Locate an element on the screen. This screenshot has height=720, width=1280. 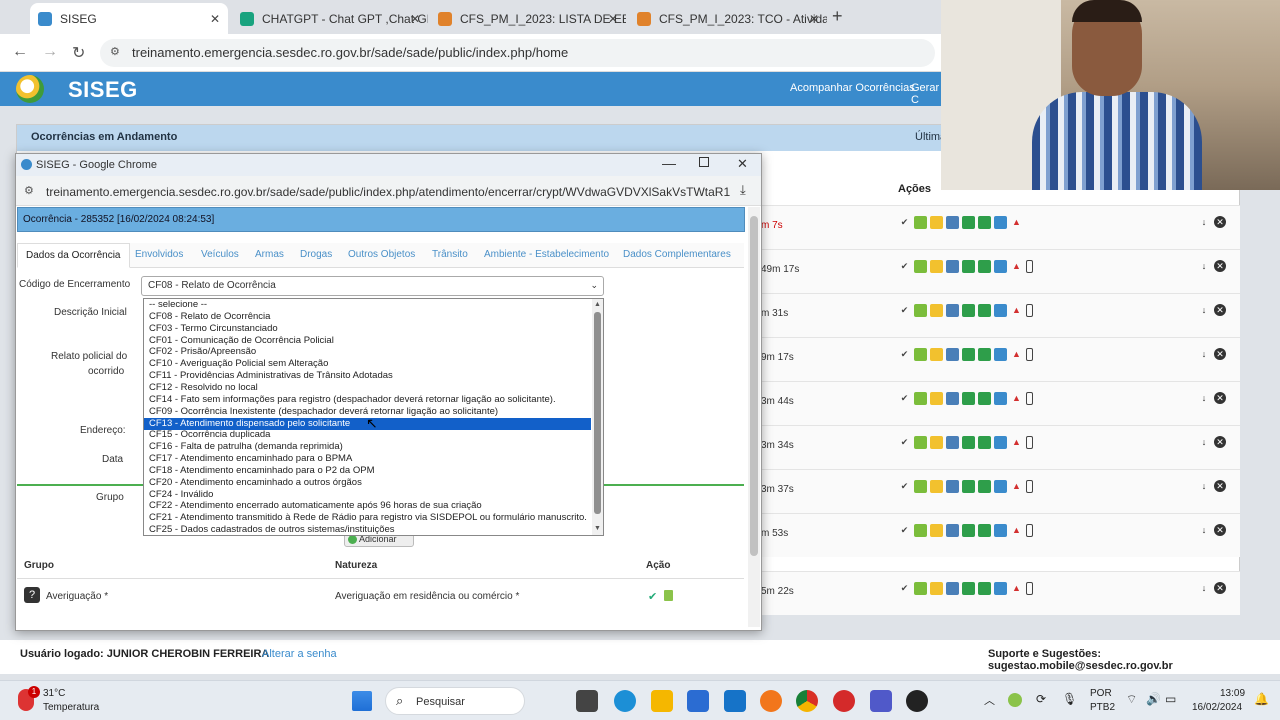
windows-start-icon is located at coordinates (362, 701).